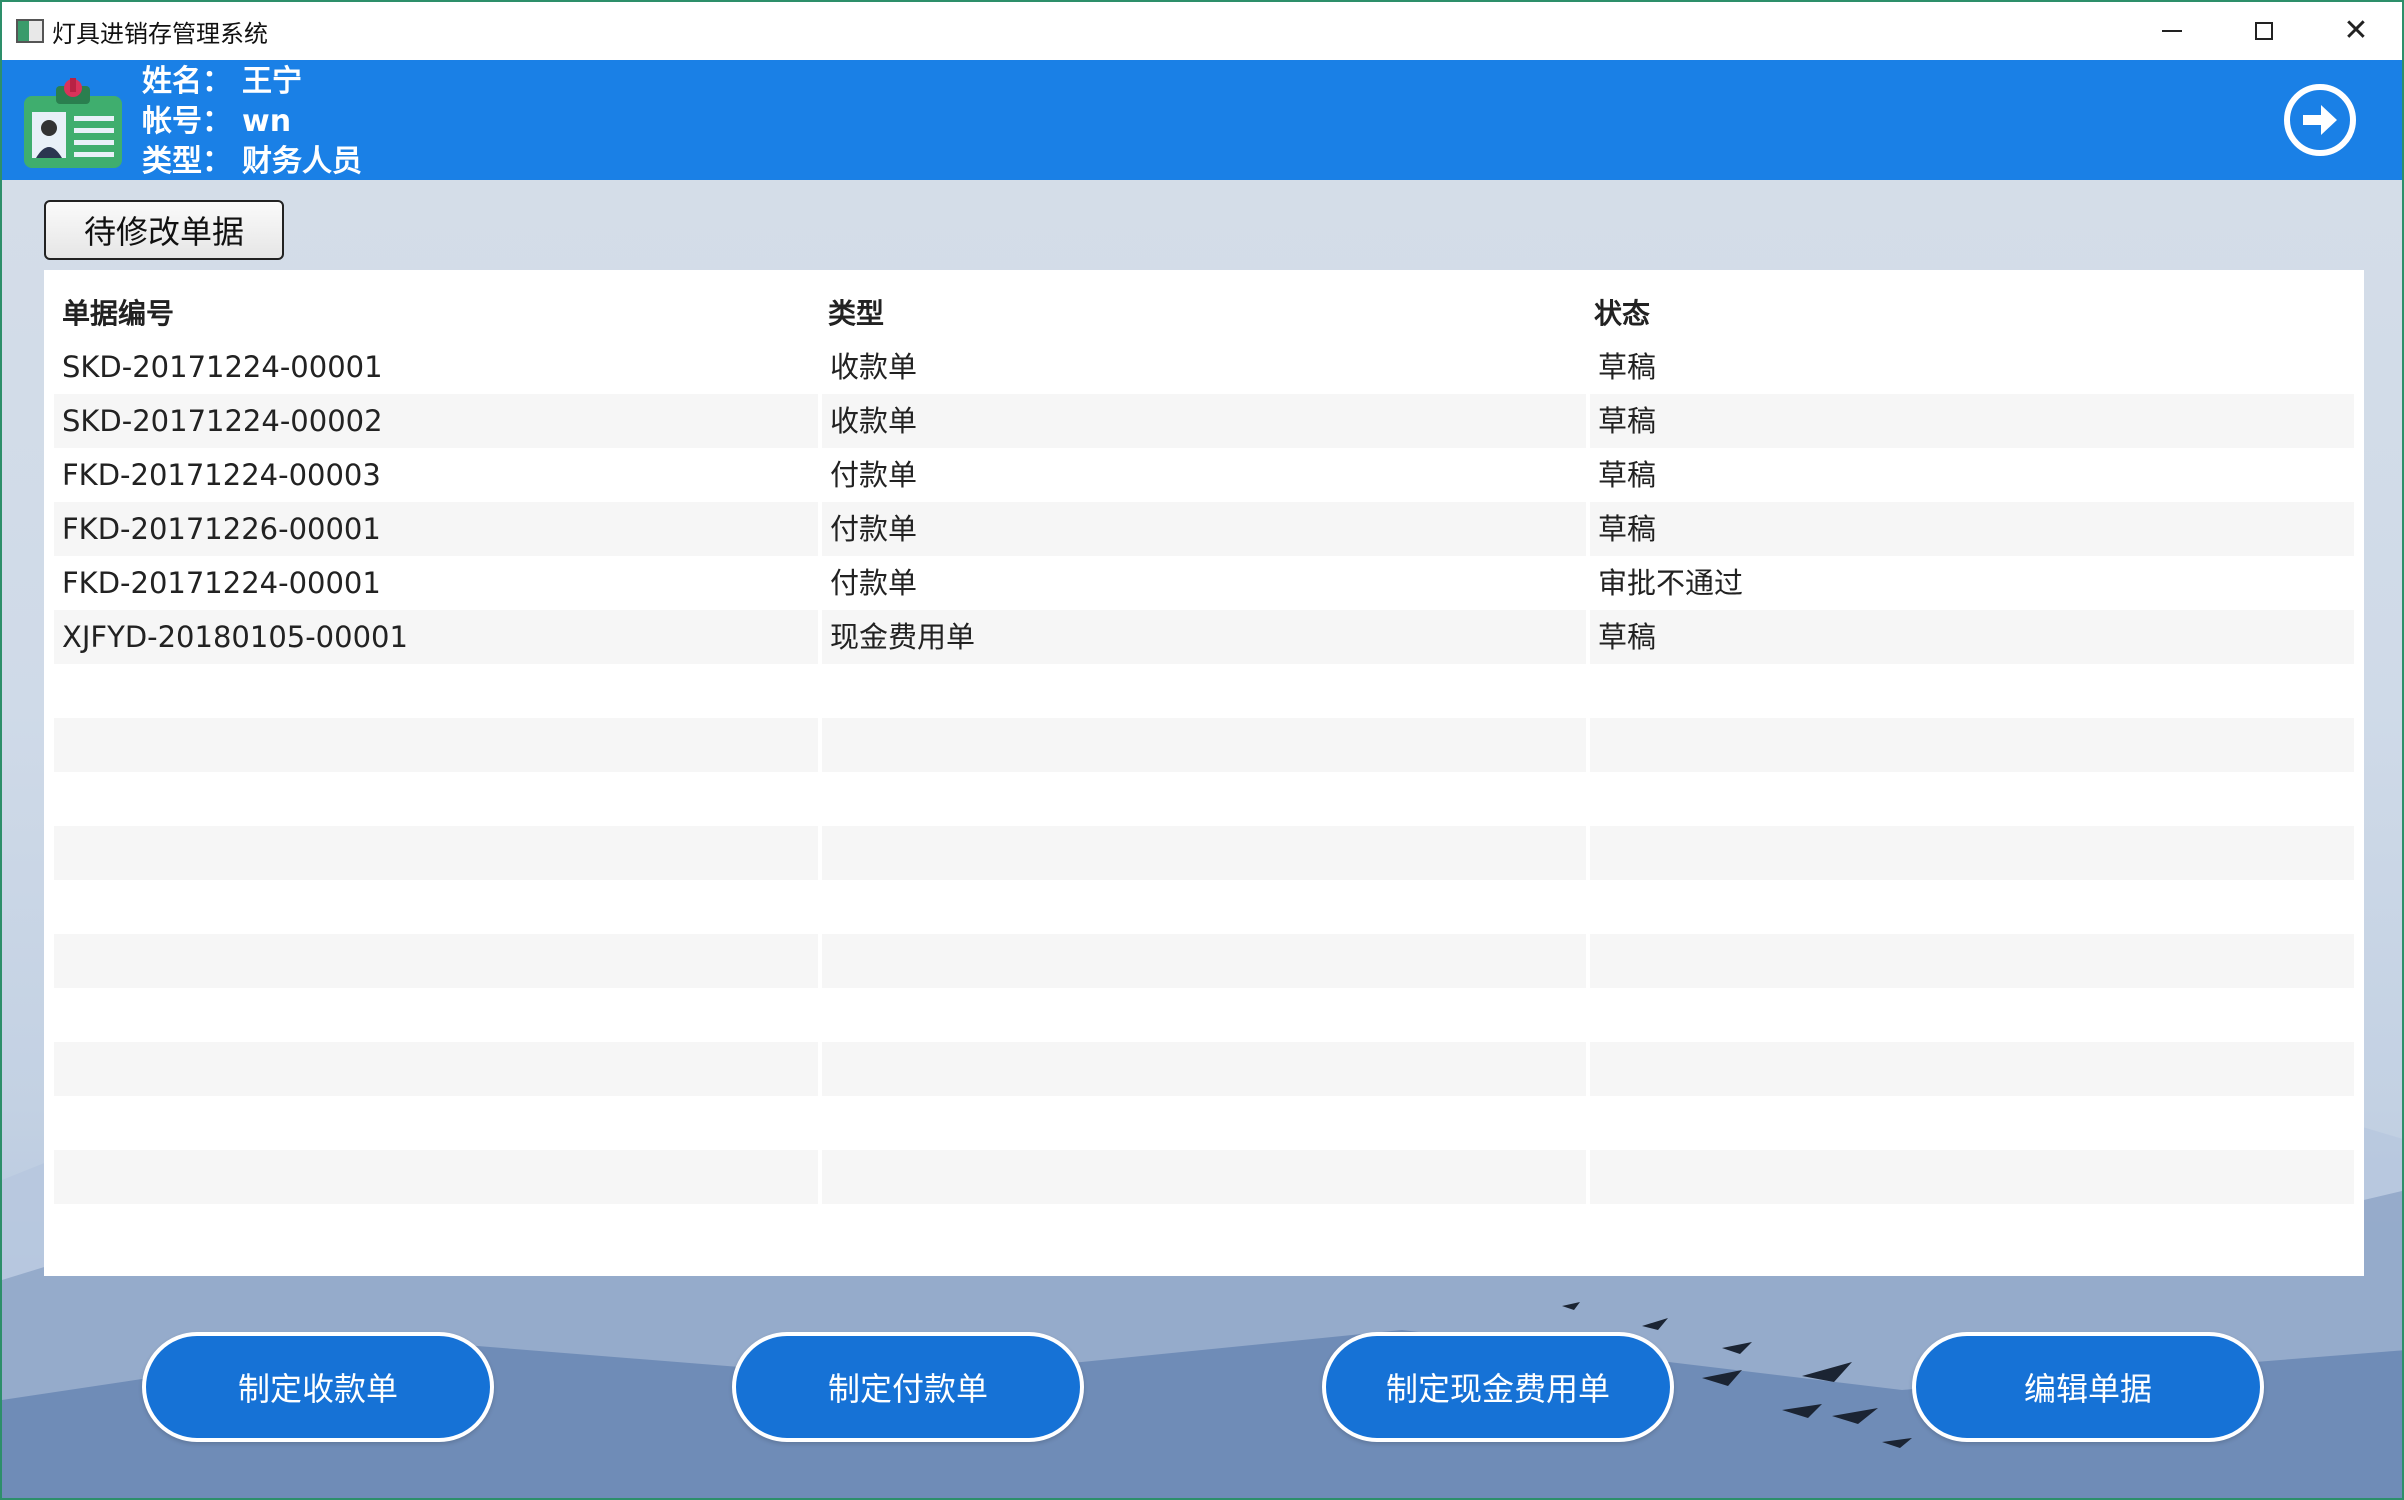 Image resolution: width=2404 pixels, height=1500 pixels. Describe the element at coordinates (222, 367) in the screenshot. I see `cell-document-number: SKD-20171224-00001` at that location.